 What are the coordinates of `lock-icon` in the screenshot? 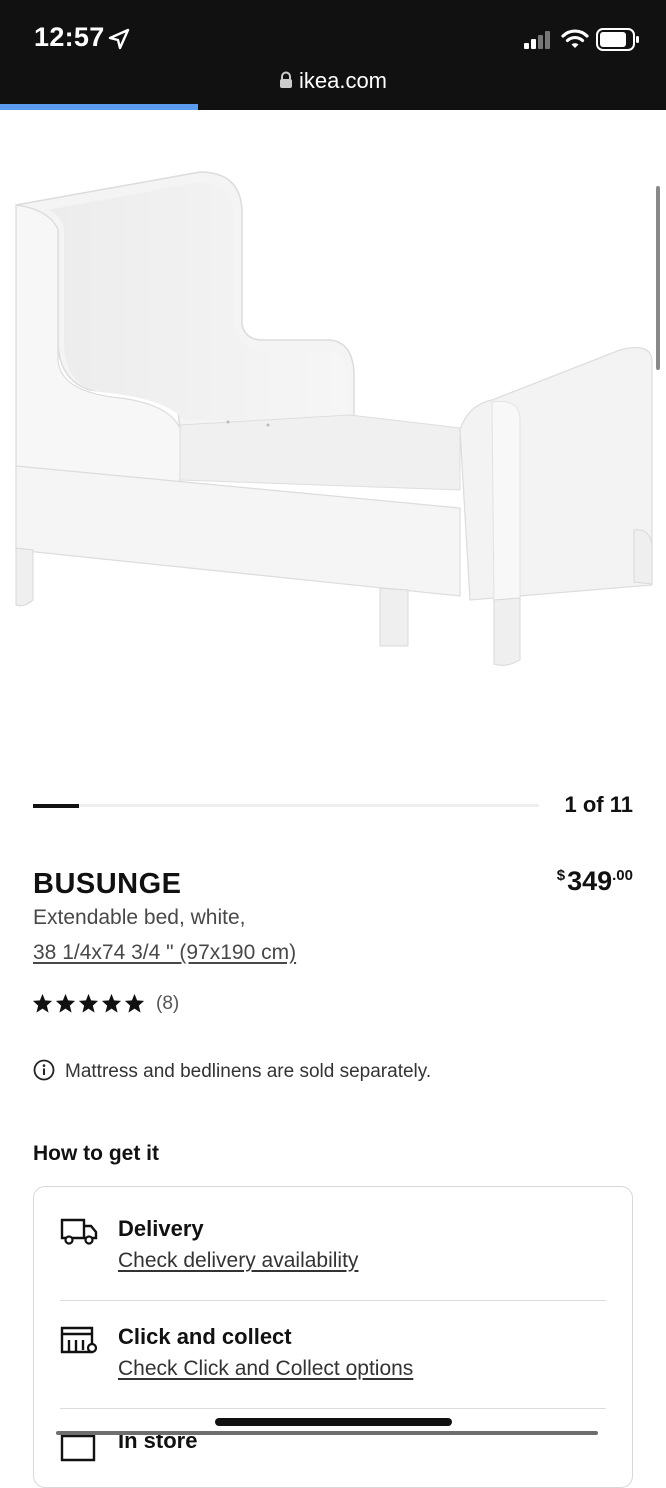 It's located at (285, 79).